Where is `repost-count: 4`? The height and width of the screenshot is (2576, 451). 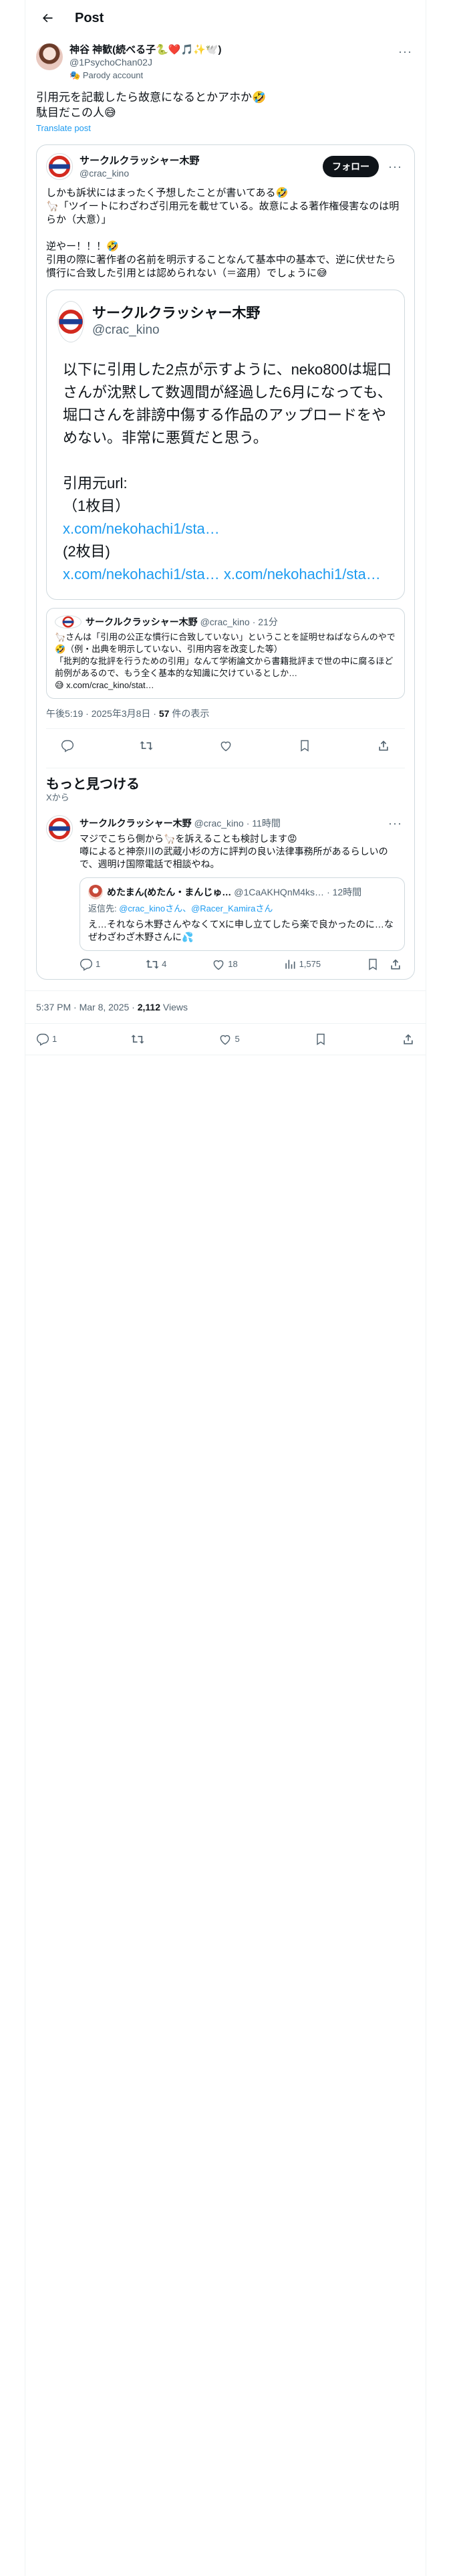 repost-count: 4 is located at coordinates (164, 964).